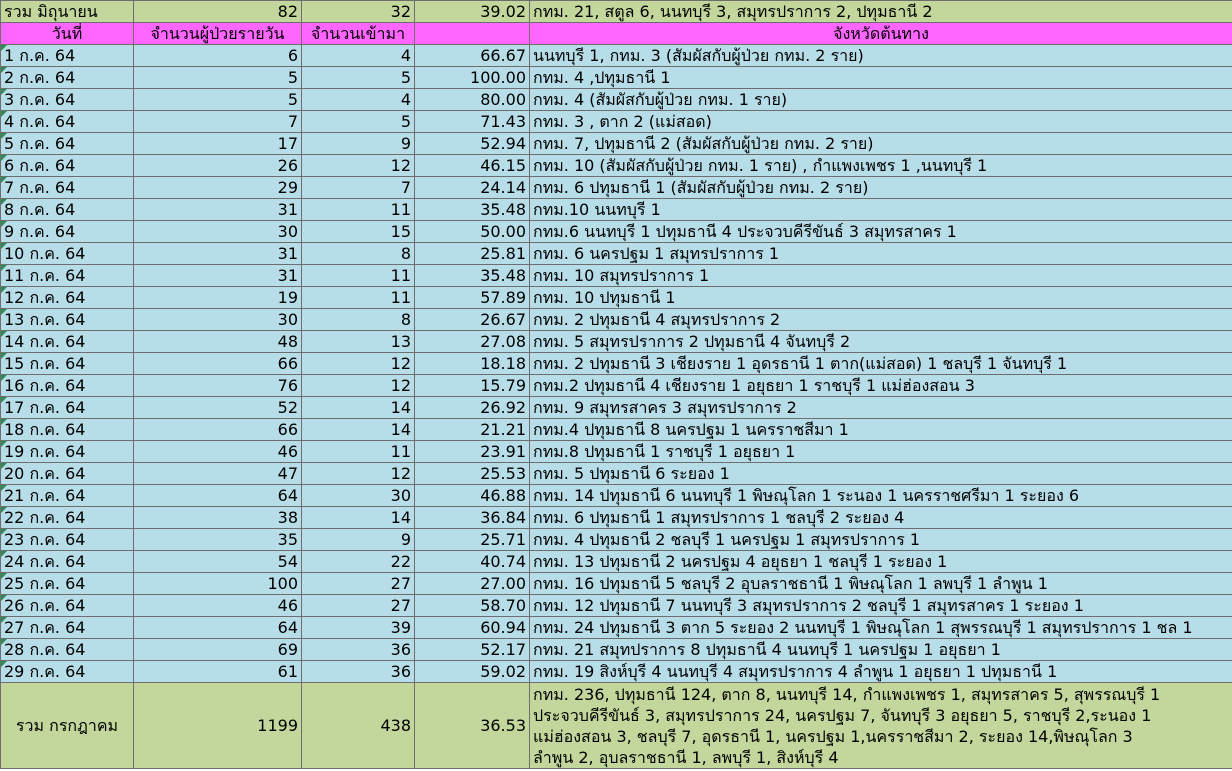  I want to click on inbound-cell: 8, so click(358, 319).